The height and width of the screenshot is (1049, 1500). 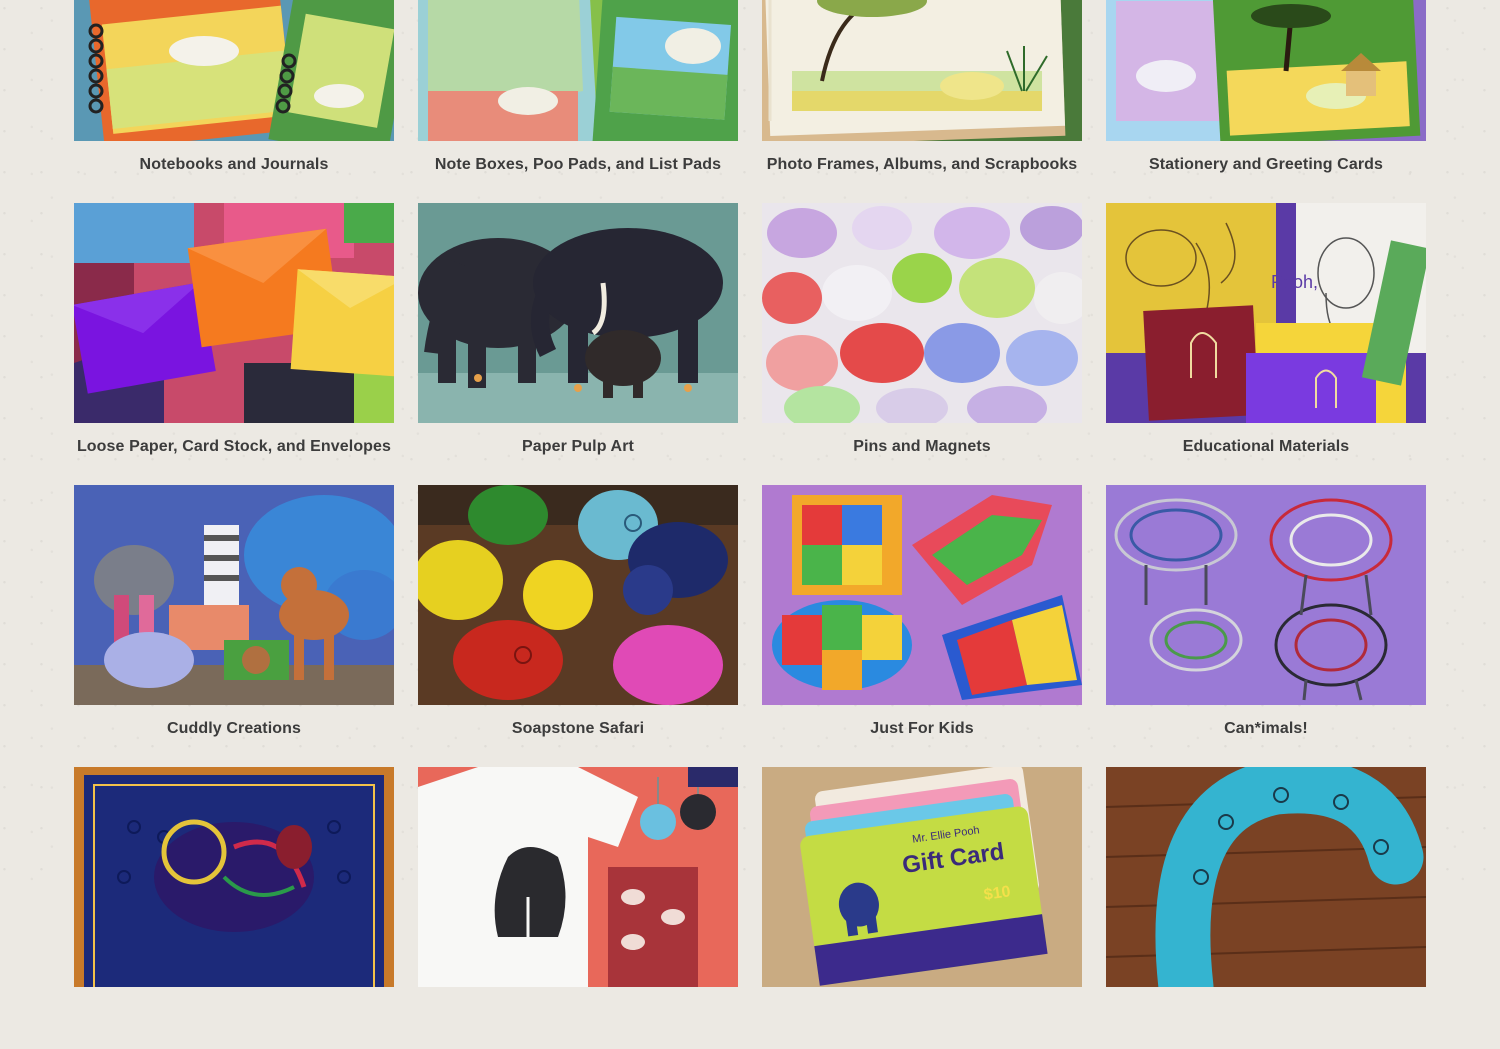 I want to click on category-label: Educational Materials, so click(x=1266, y=446).